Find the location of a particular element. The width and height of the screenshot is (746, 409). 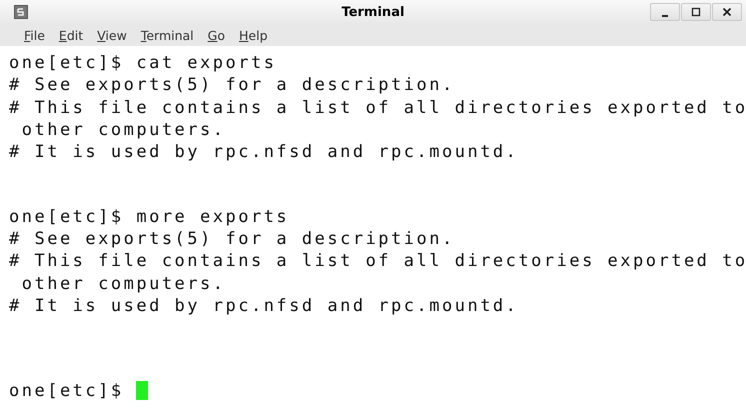

menu-item: Terminal is located at coordinates (167, 35).